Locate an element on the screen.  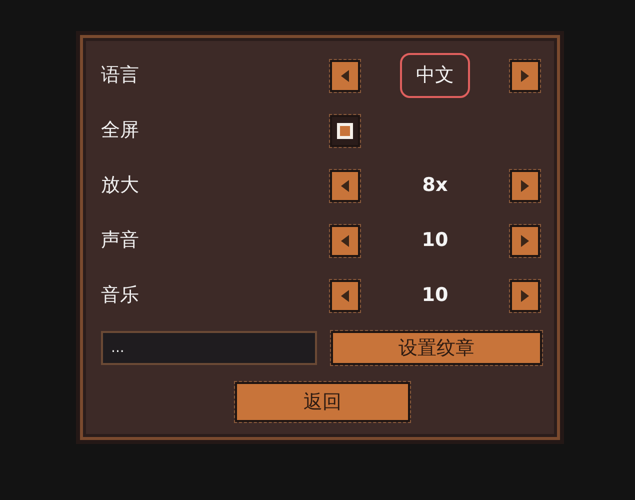
emblem-button: 设置纹章 is located at coordinates (436, 348).